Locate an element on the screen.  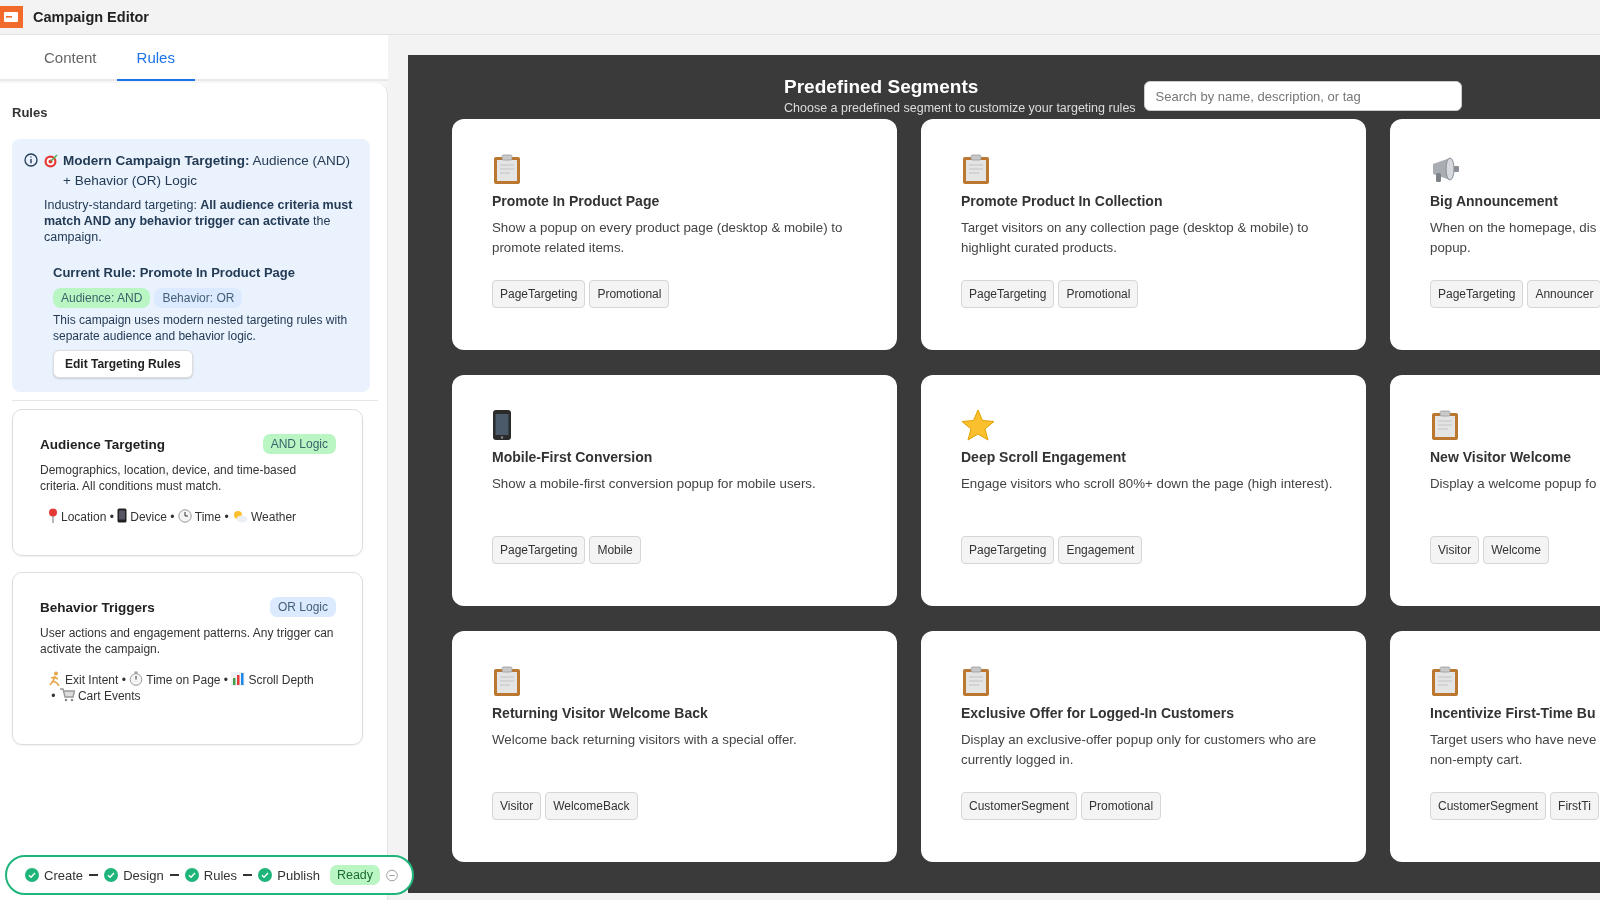
section-title: Predefined Segments is located at coordinates (882, 87).